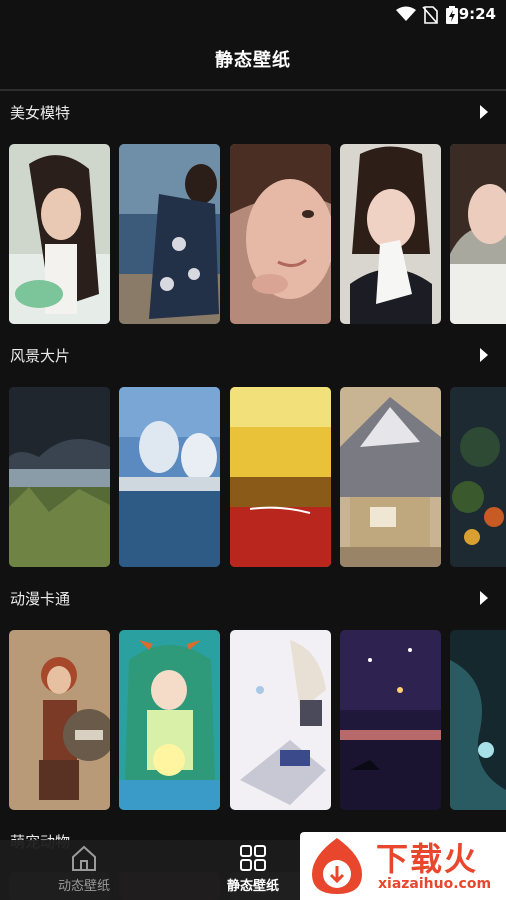 This screenshot has width=506, height=900. Describe the element at coordinates (253, 112) in the screenshot. I see `section-header-beauty: 美女模特` at that location.